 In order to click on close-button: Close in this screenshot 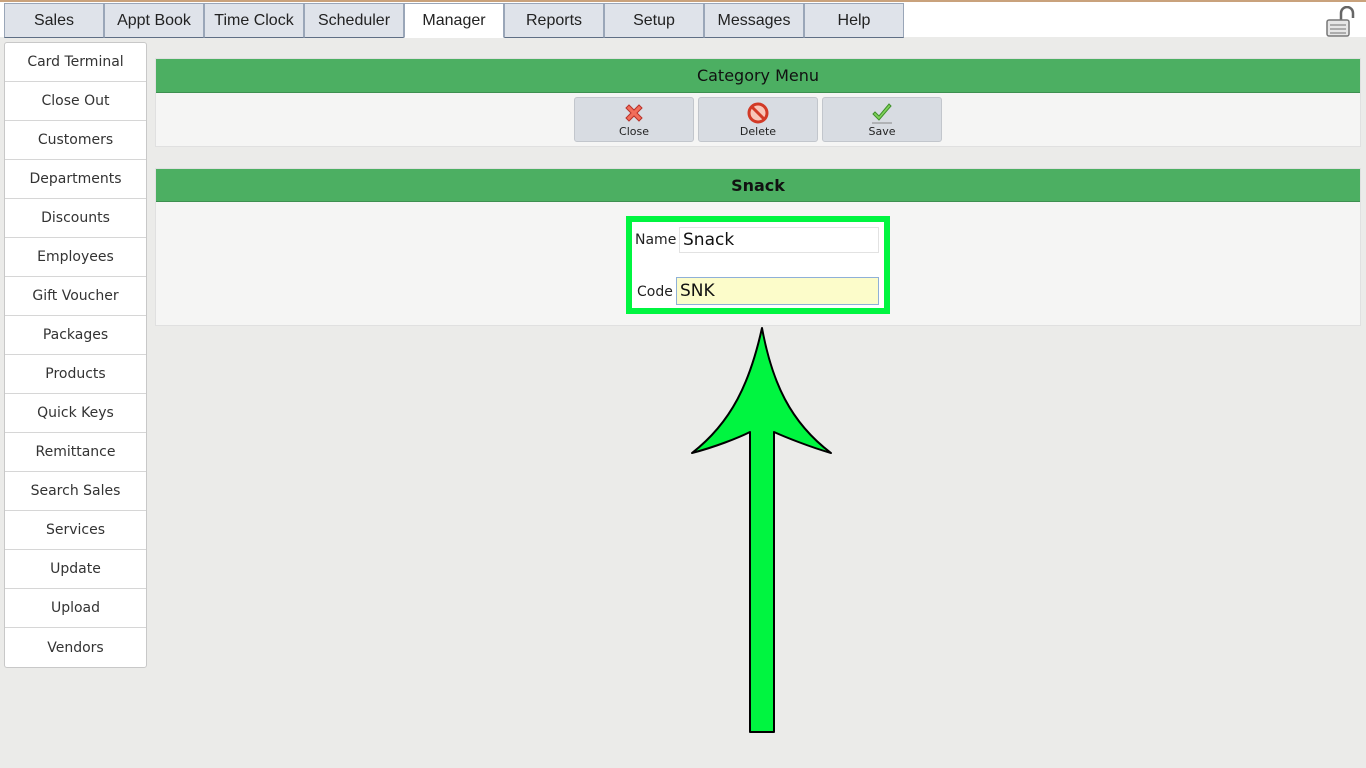, I will do `click(634, 119)`.